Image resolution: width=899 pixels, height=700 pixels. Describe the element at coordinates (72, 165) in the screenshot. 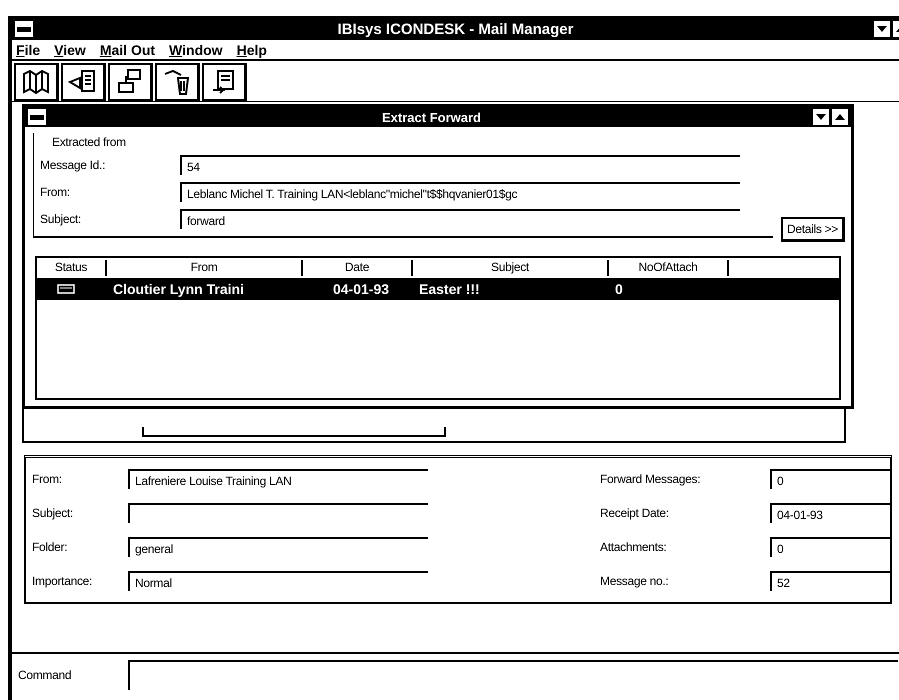

I see `field-label: Message Id.:` at that location.